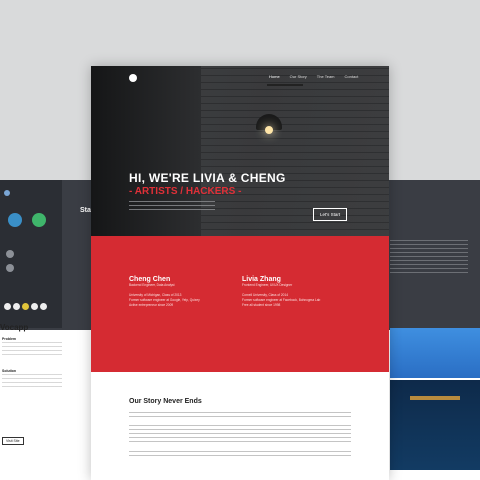 The height and width of the screenshot is (480, 480). Describe the element at coordinates (15, 220) in the screenshot. I see `stat-circle-blue` at that location.